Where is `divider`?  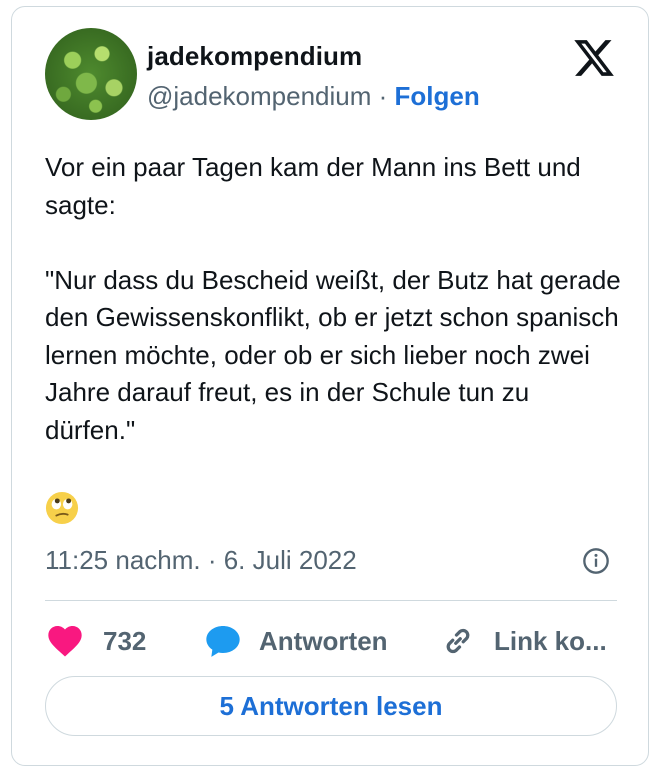 divider is located at coordinates (331, 600).